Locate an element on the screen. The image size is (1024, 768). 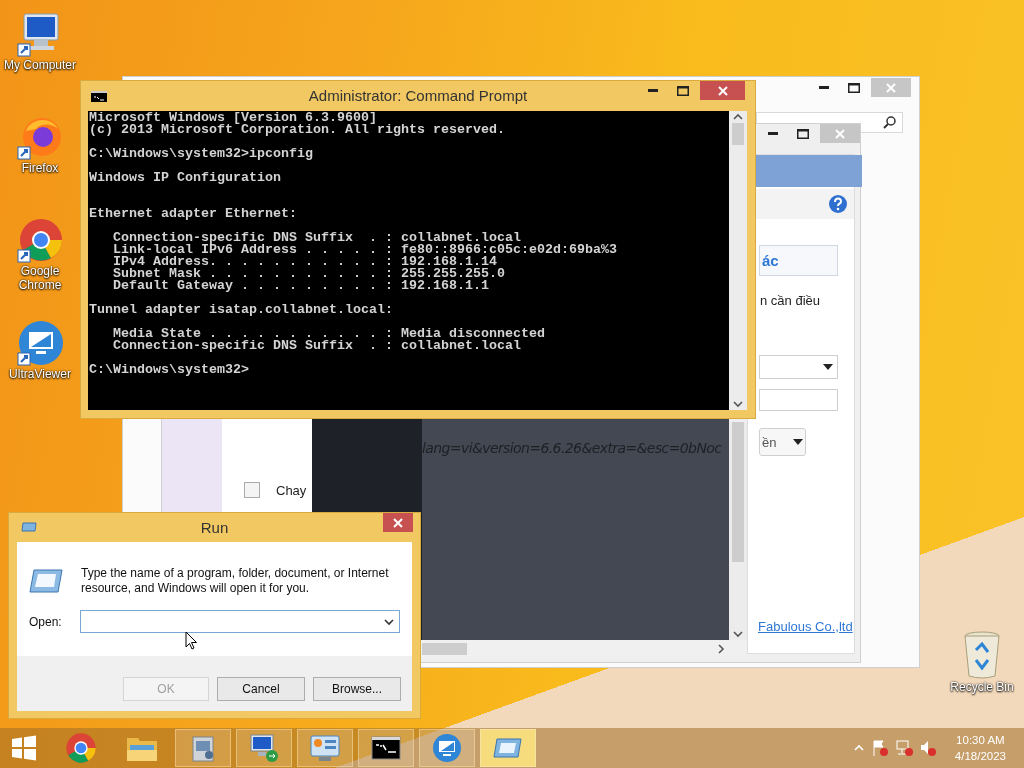
action-button: ác is located at coordinates (798, 260).